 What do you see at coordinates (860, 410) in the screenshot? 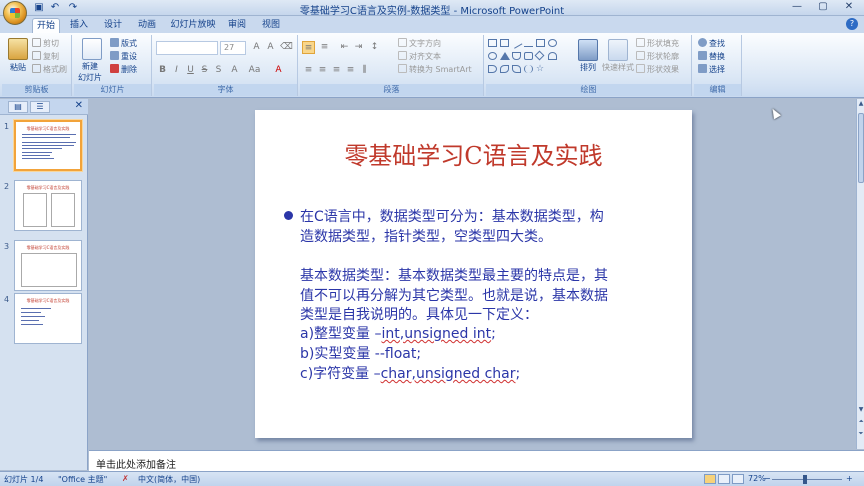
I see `scroll-down-icon: ▼` at bounding box center [860, 410].